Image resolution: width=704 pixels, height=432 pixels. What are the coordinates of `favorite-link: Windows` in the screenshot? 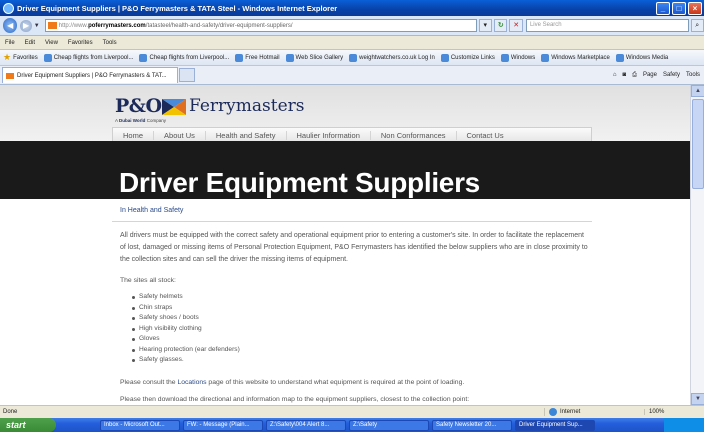 It's located at (518, 57).